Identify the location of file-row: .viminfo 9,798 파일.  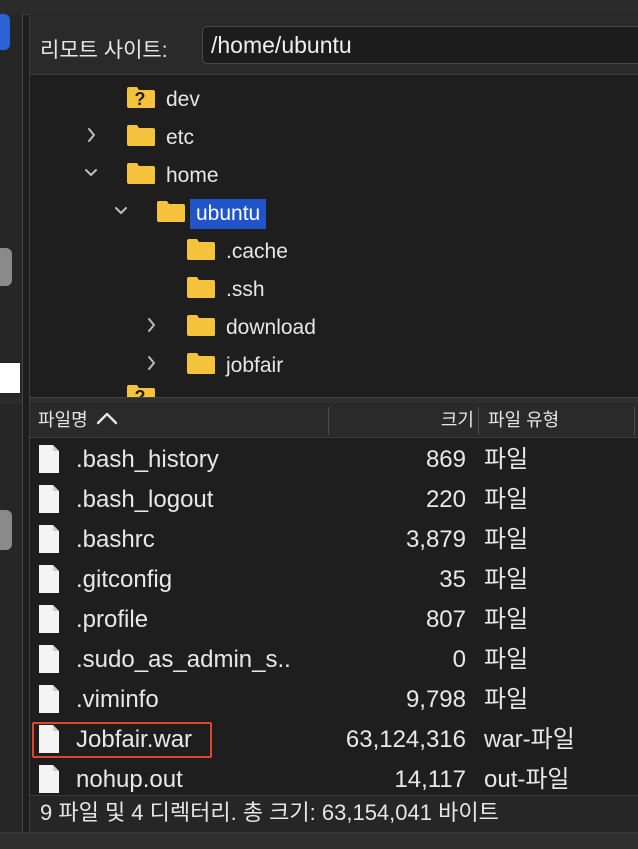
(334, 700).